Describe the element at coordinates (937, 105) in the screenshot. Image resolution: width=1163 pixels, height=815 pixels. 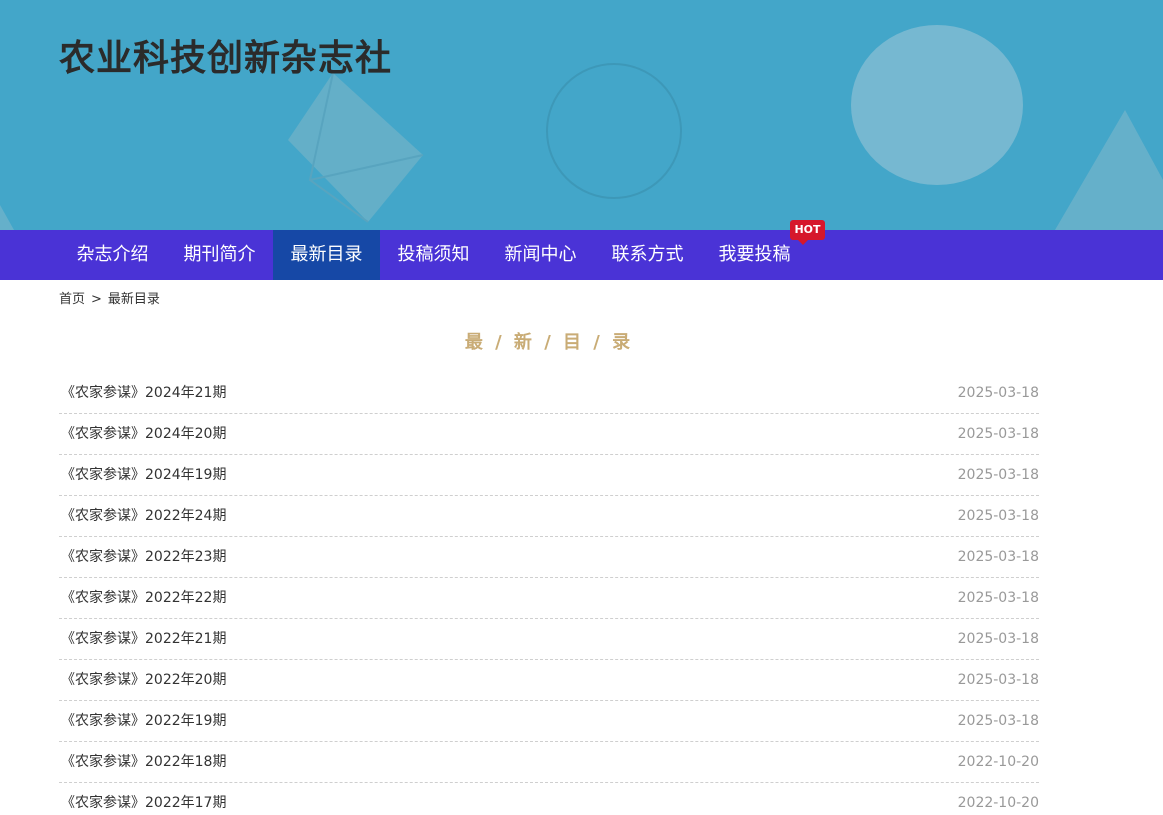
I see `sphere-decoration` at that location.